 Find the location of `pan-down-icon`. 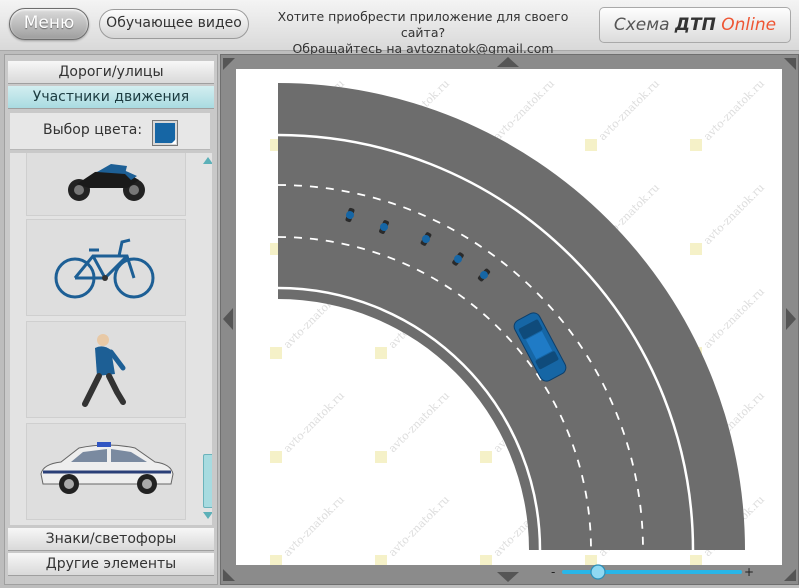

pan-down-icon is located at coordinates (508, 577).